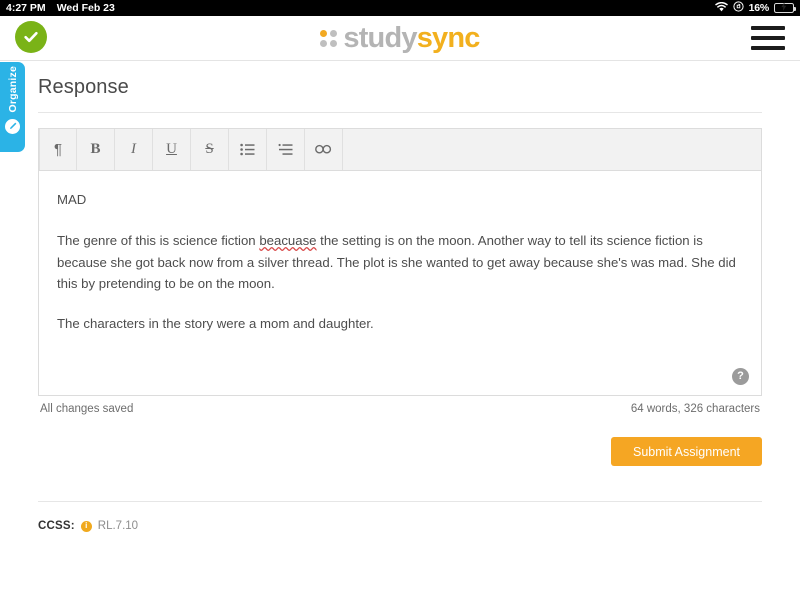 This screenshot has height=600, width=800. I want to click on bold-button: B, so click(96, 149).